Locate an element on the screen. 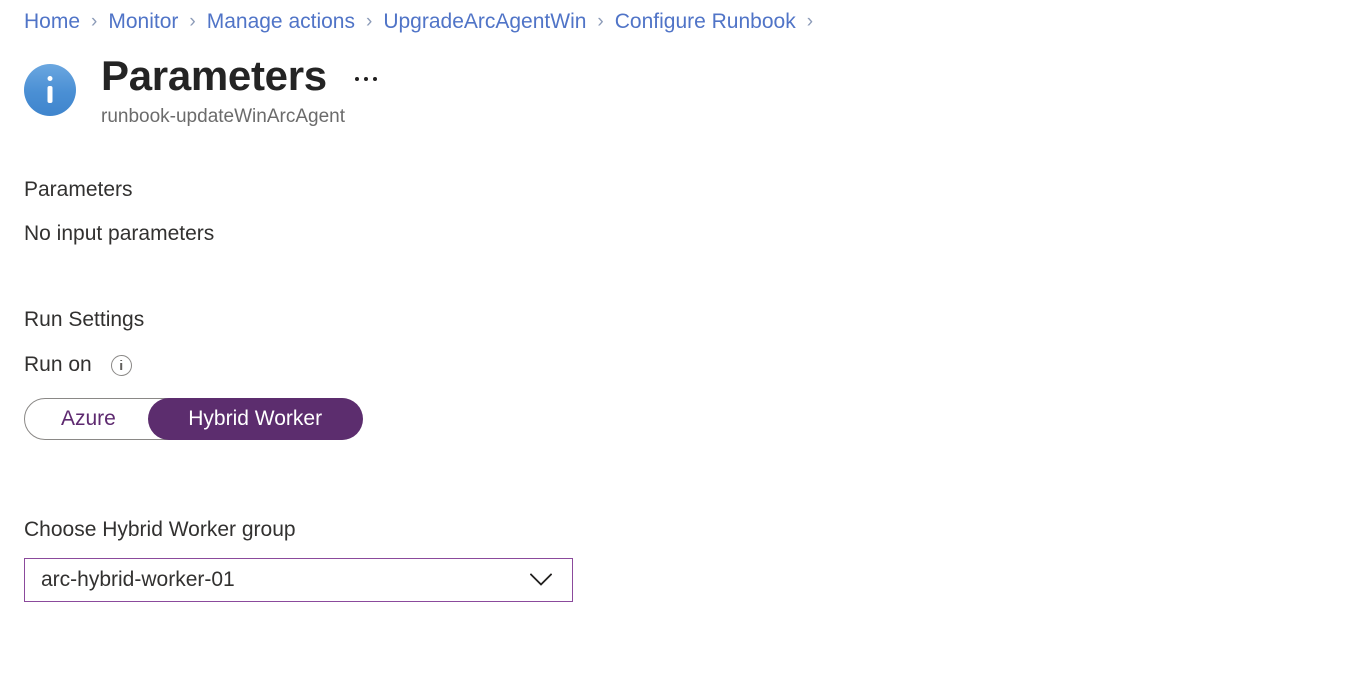 This screenshot has width=1352, height=677. run-settings-heading: Run Settings is located at coordinates (84, 319).